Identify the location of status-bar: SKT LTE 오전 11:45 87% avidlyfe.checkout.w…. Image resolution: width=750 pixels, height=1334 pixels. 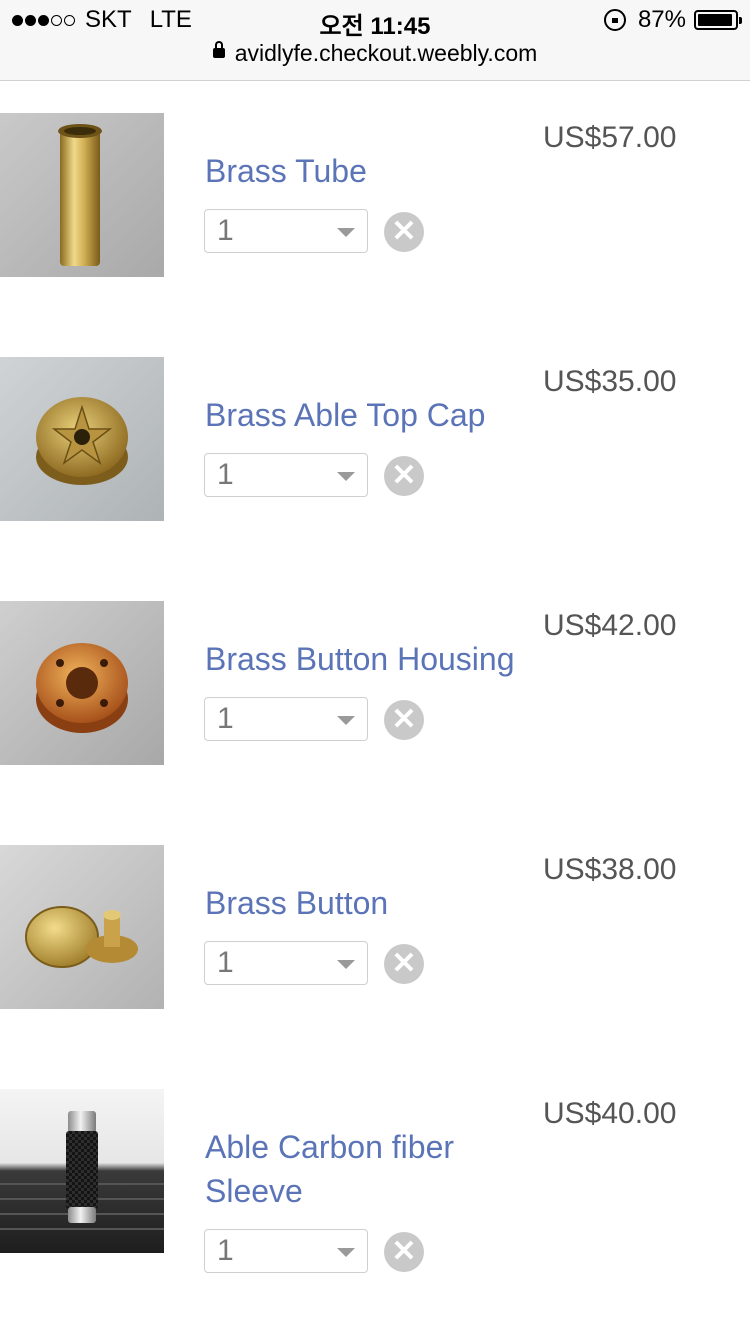
(375, 40).